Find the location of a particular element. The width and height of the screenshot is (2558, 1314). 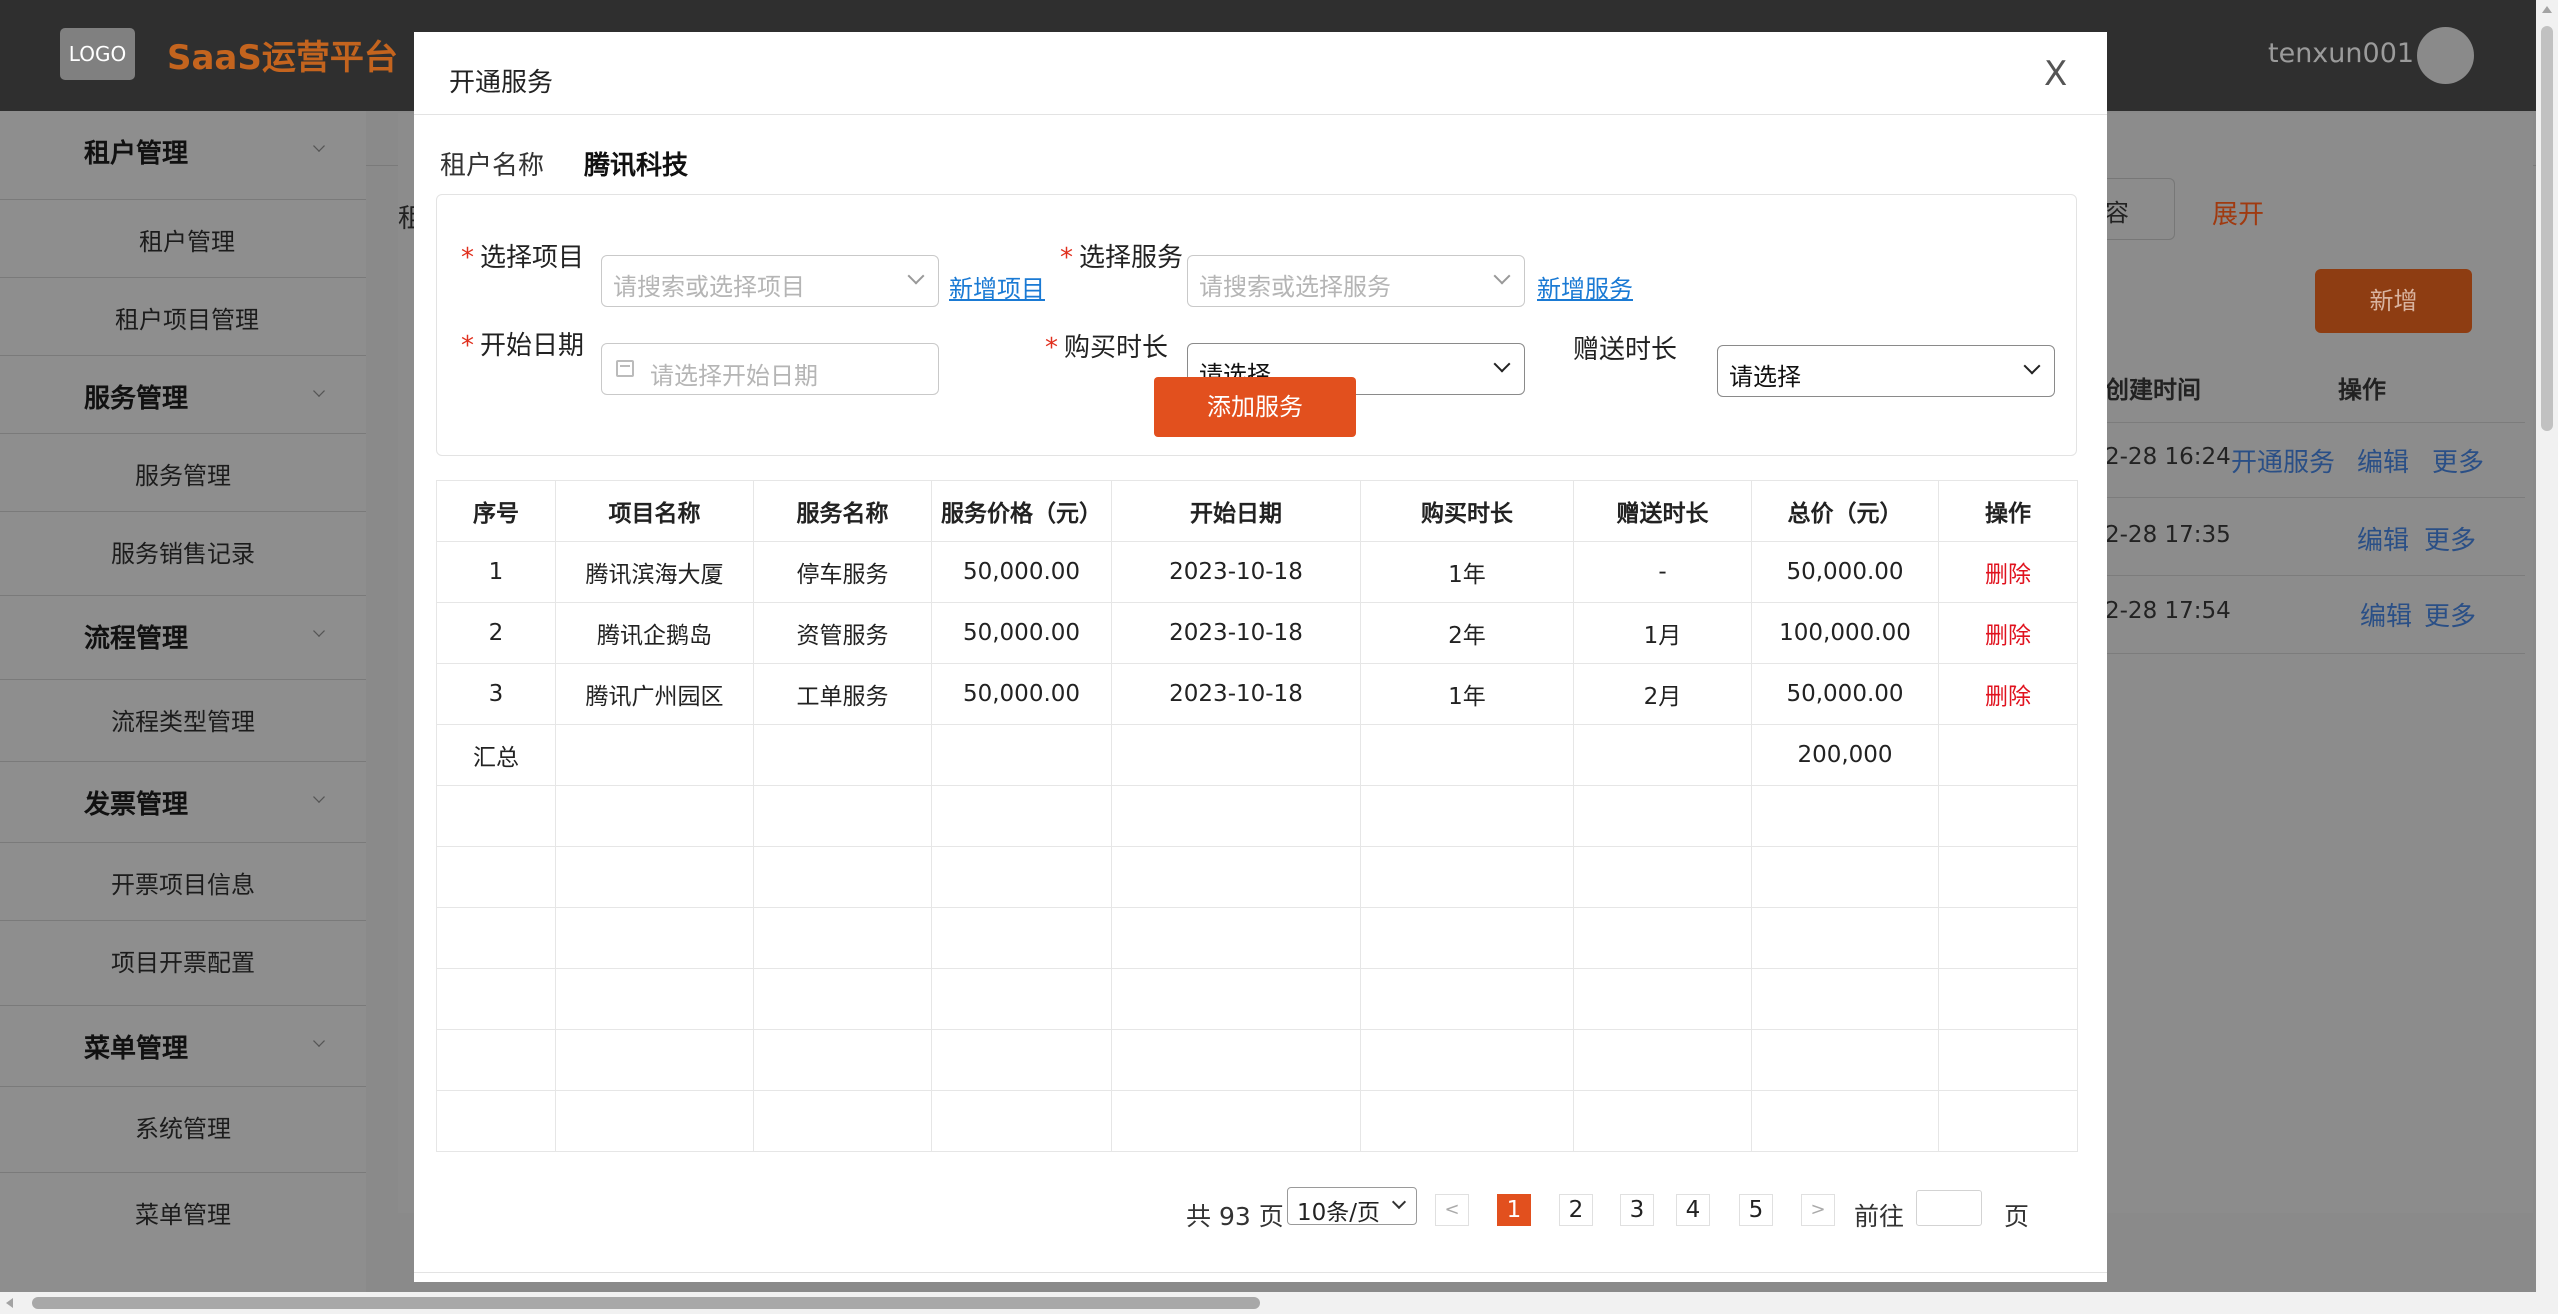

add-service-link: 新增服务 is located at coordinates (1585, 286).